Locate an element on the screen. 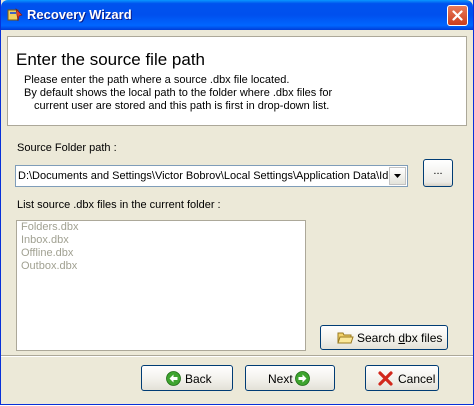 This screenshot has height=406, width=474. cancel-button-label: Cancel is located at coordinates (417, 379).